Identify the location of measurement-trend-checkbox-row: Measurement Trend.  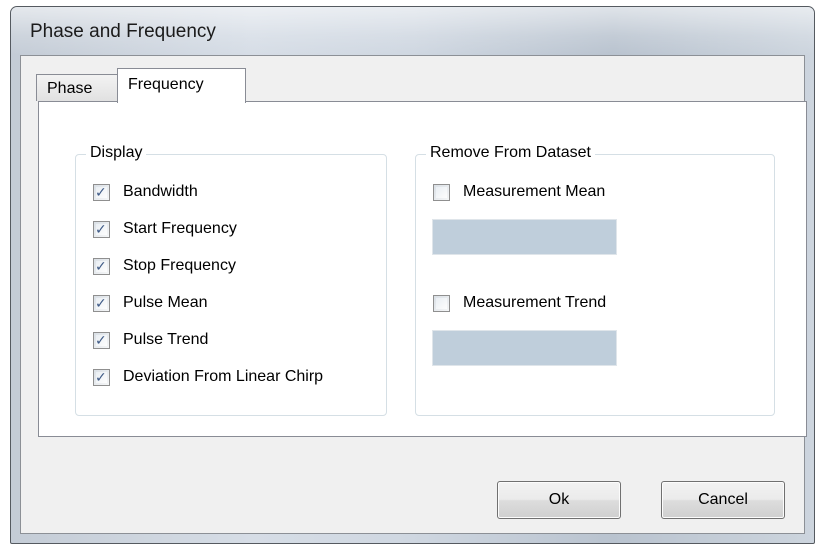
(519, 303).